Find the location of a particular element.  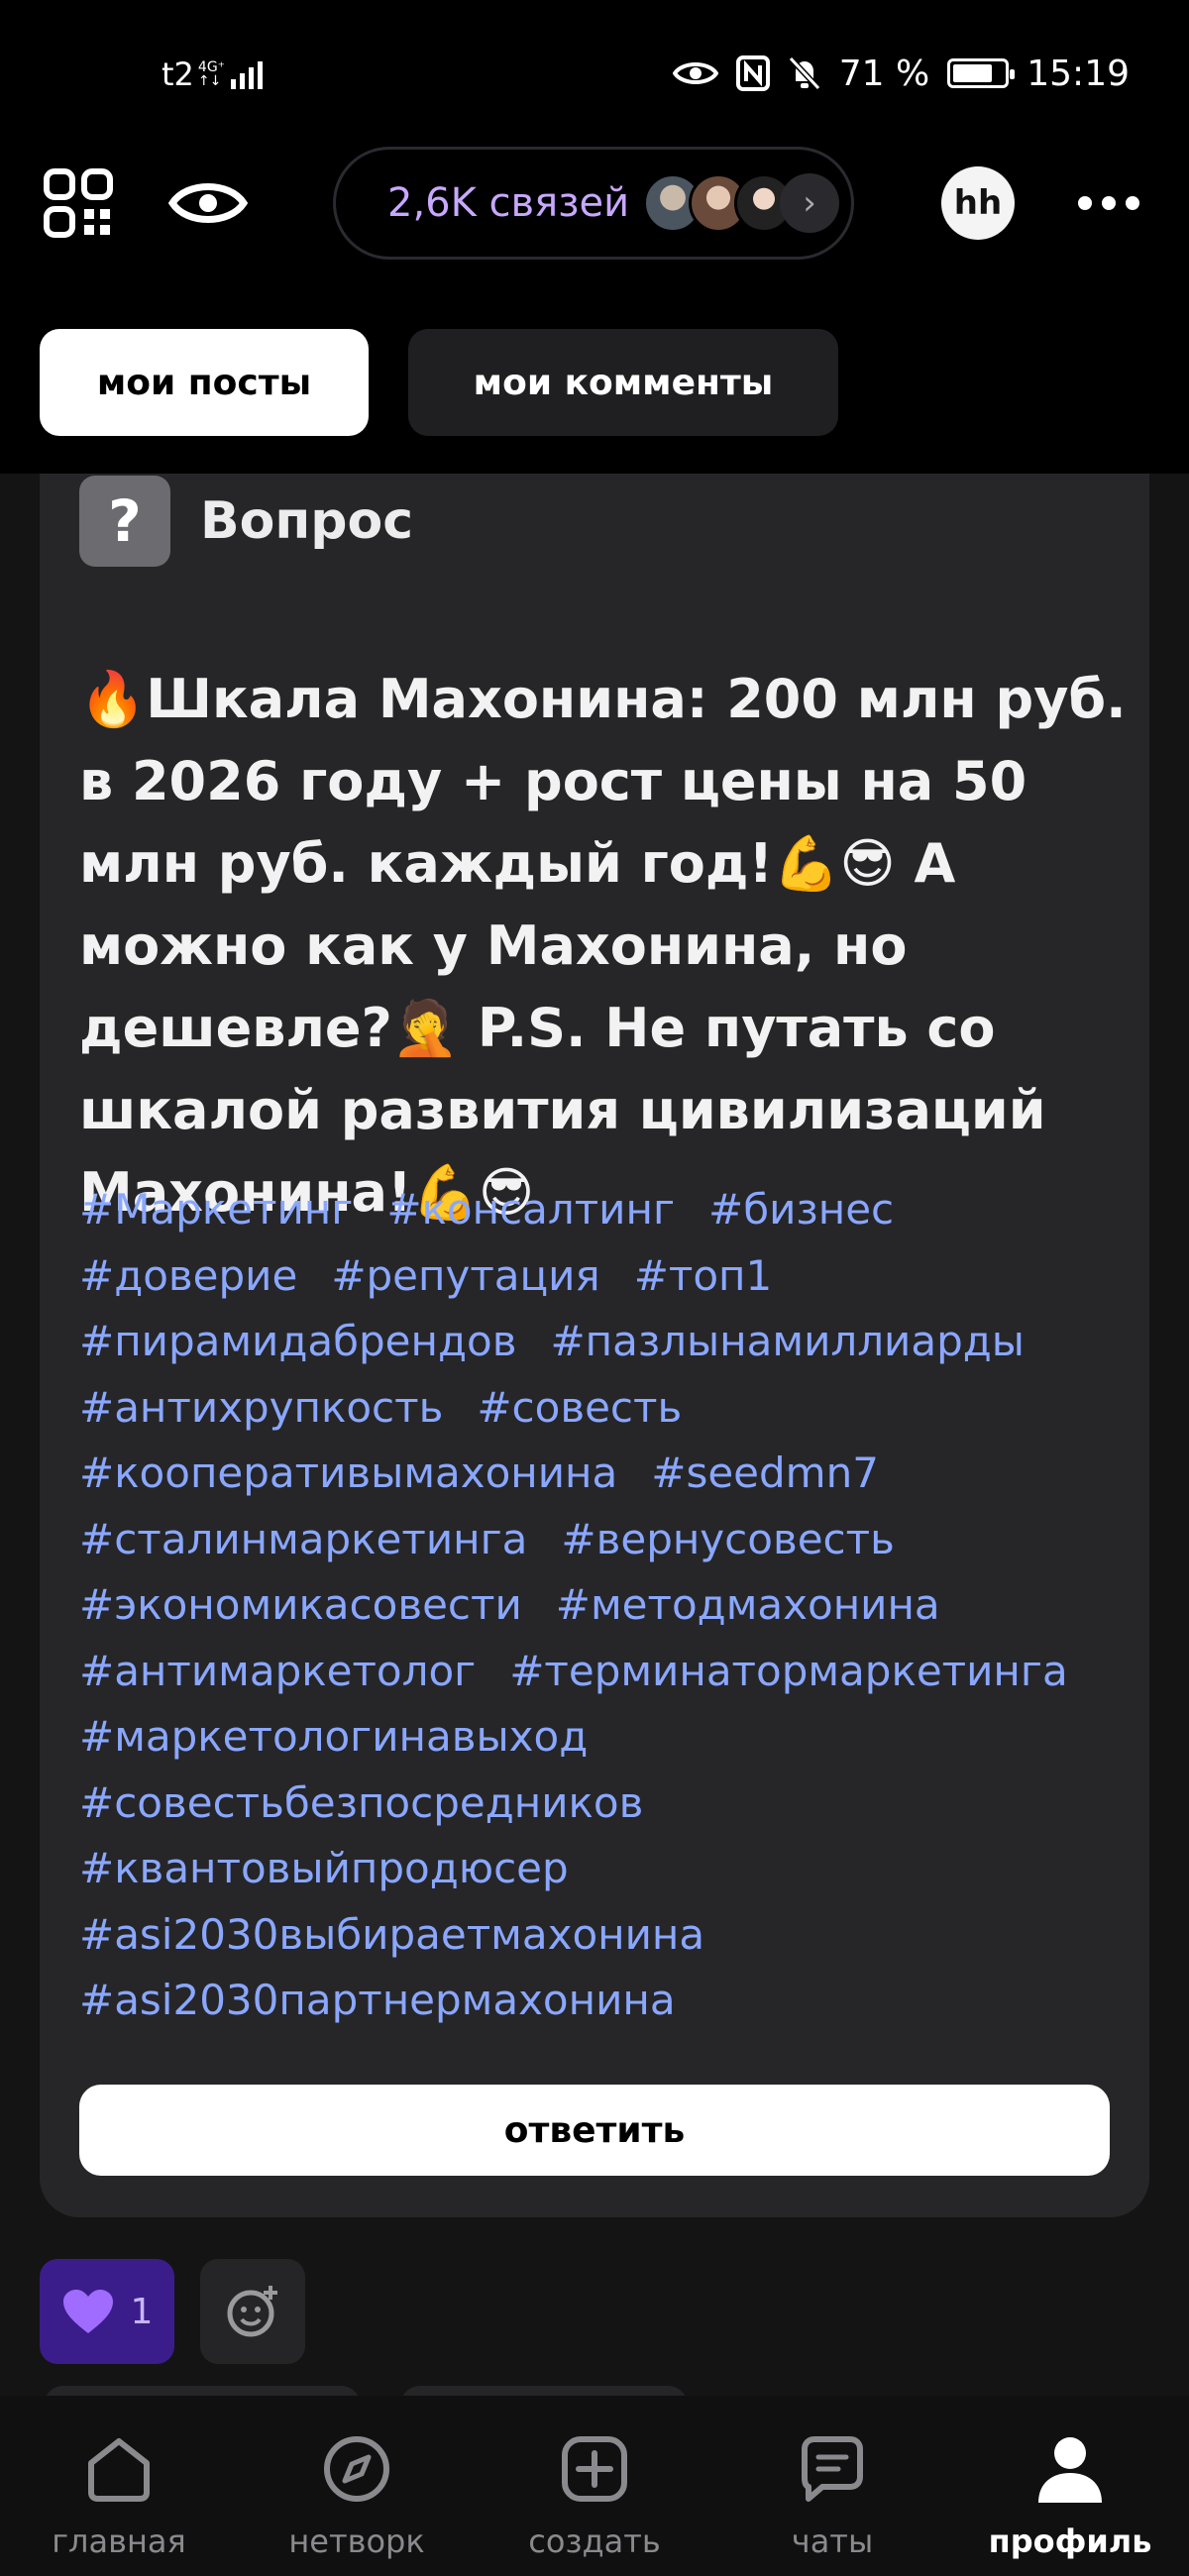

profile-avatar: hh is located at coordinates (978, 203).